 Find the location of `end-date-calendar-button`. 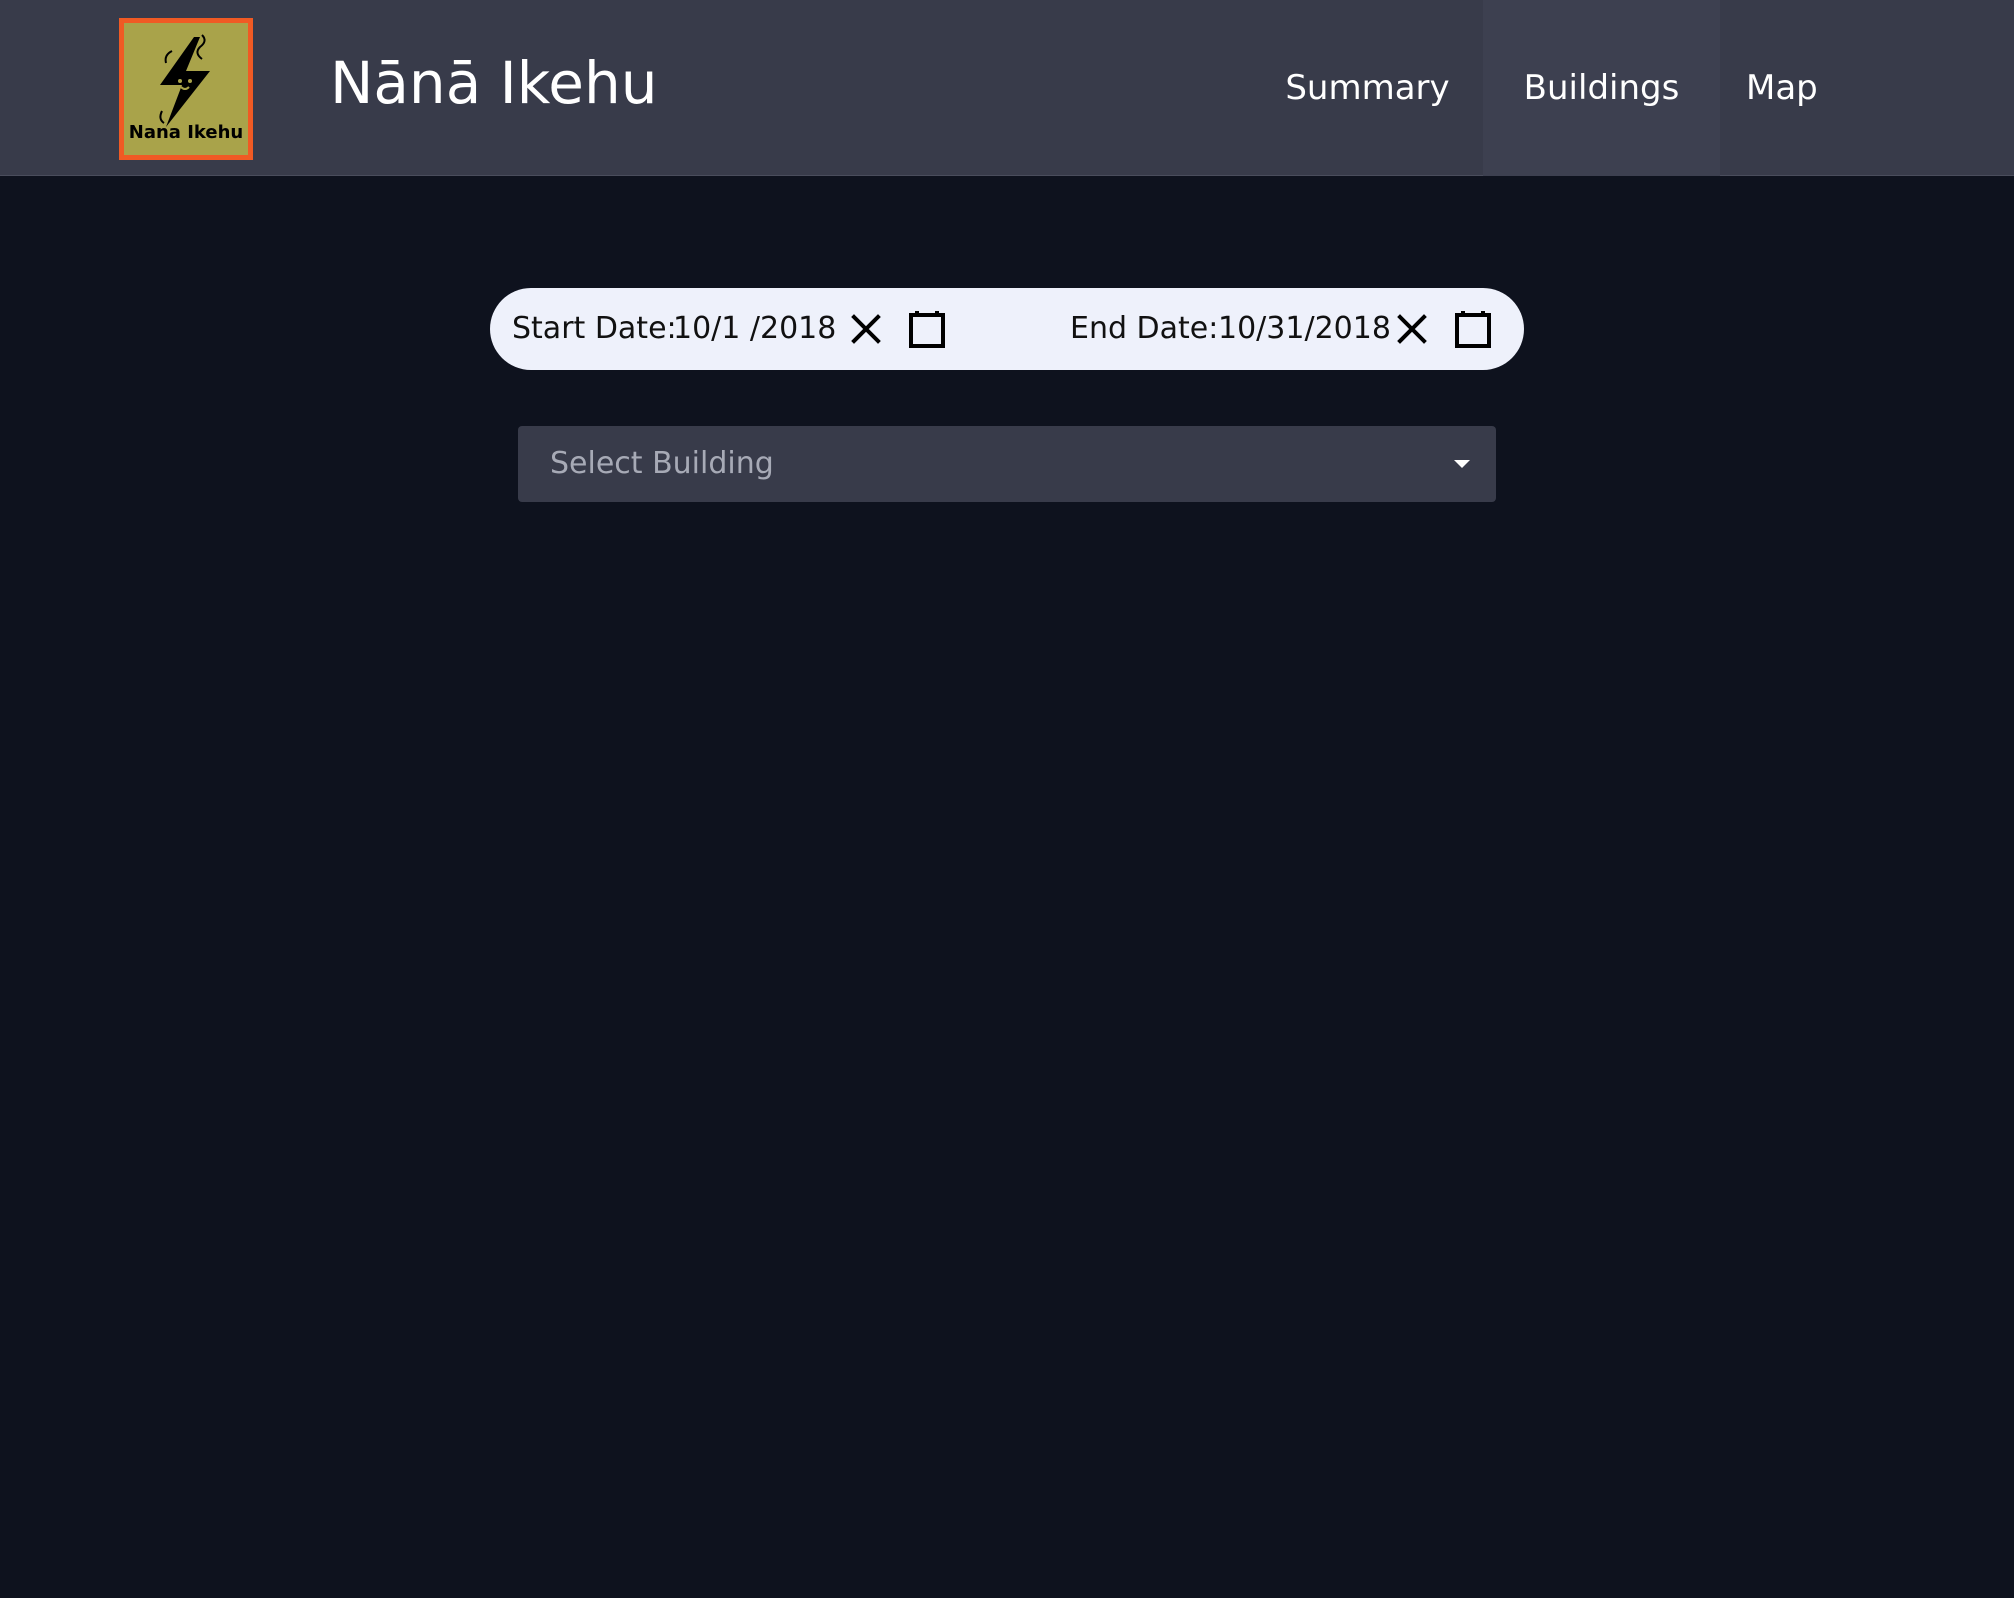

end-date-calendar-button is located at coordinates (1473, 329).